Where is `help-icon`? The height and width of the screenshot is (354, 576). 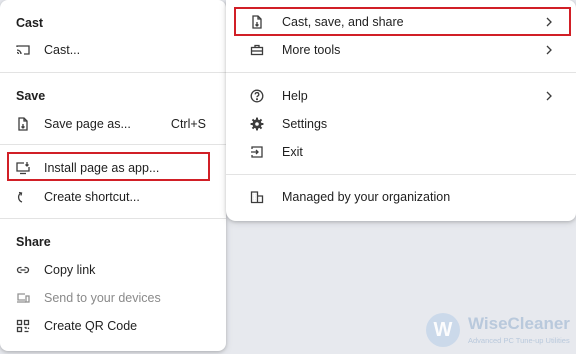 help-icon is located at coordinates (257, 96).